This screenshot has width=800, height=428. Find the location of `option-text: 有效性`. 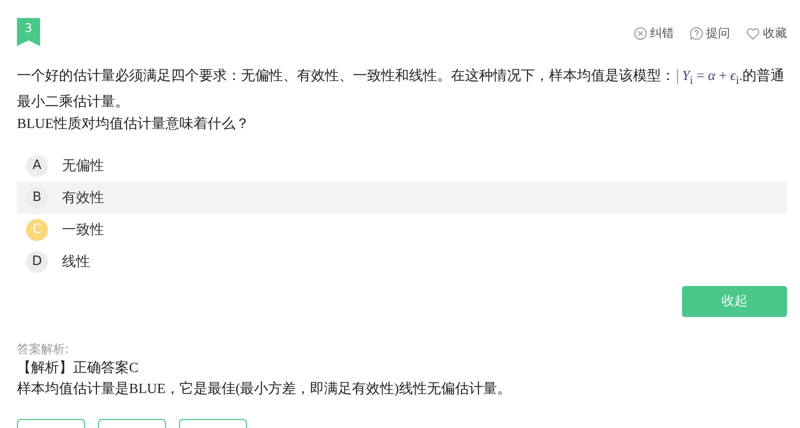

option-text: 有效性 is located at coordinates (83, 197).